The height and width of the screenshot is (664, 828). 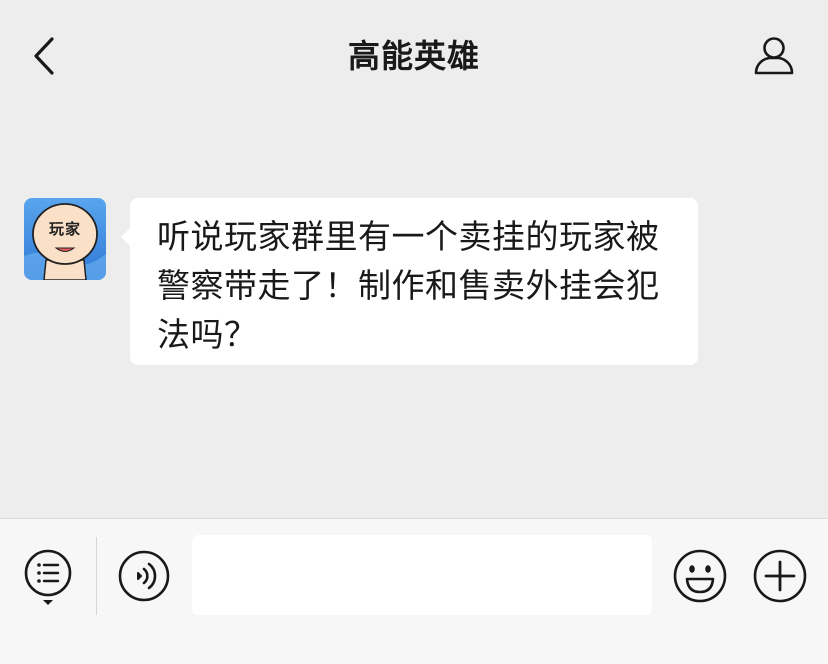 I want to click on plus-circle-icon, so click(x=780, y=576).